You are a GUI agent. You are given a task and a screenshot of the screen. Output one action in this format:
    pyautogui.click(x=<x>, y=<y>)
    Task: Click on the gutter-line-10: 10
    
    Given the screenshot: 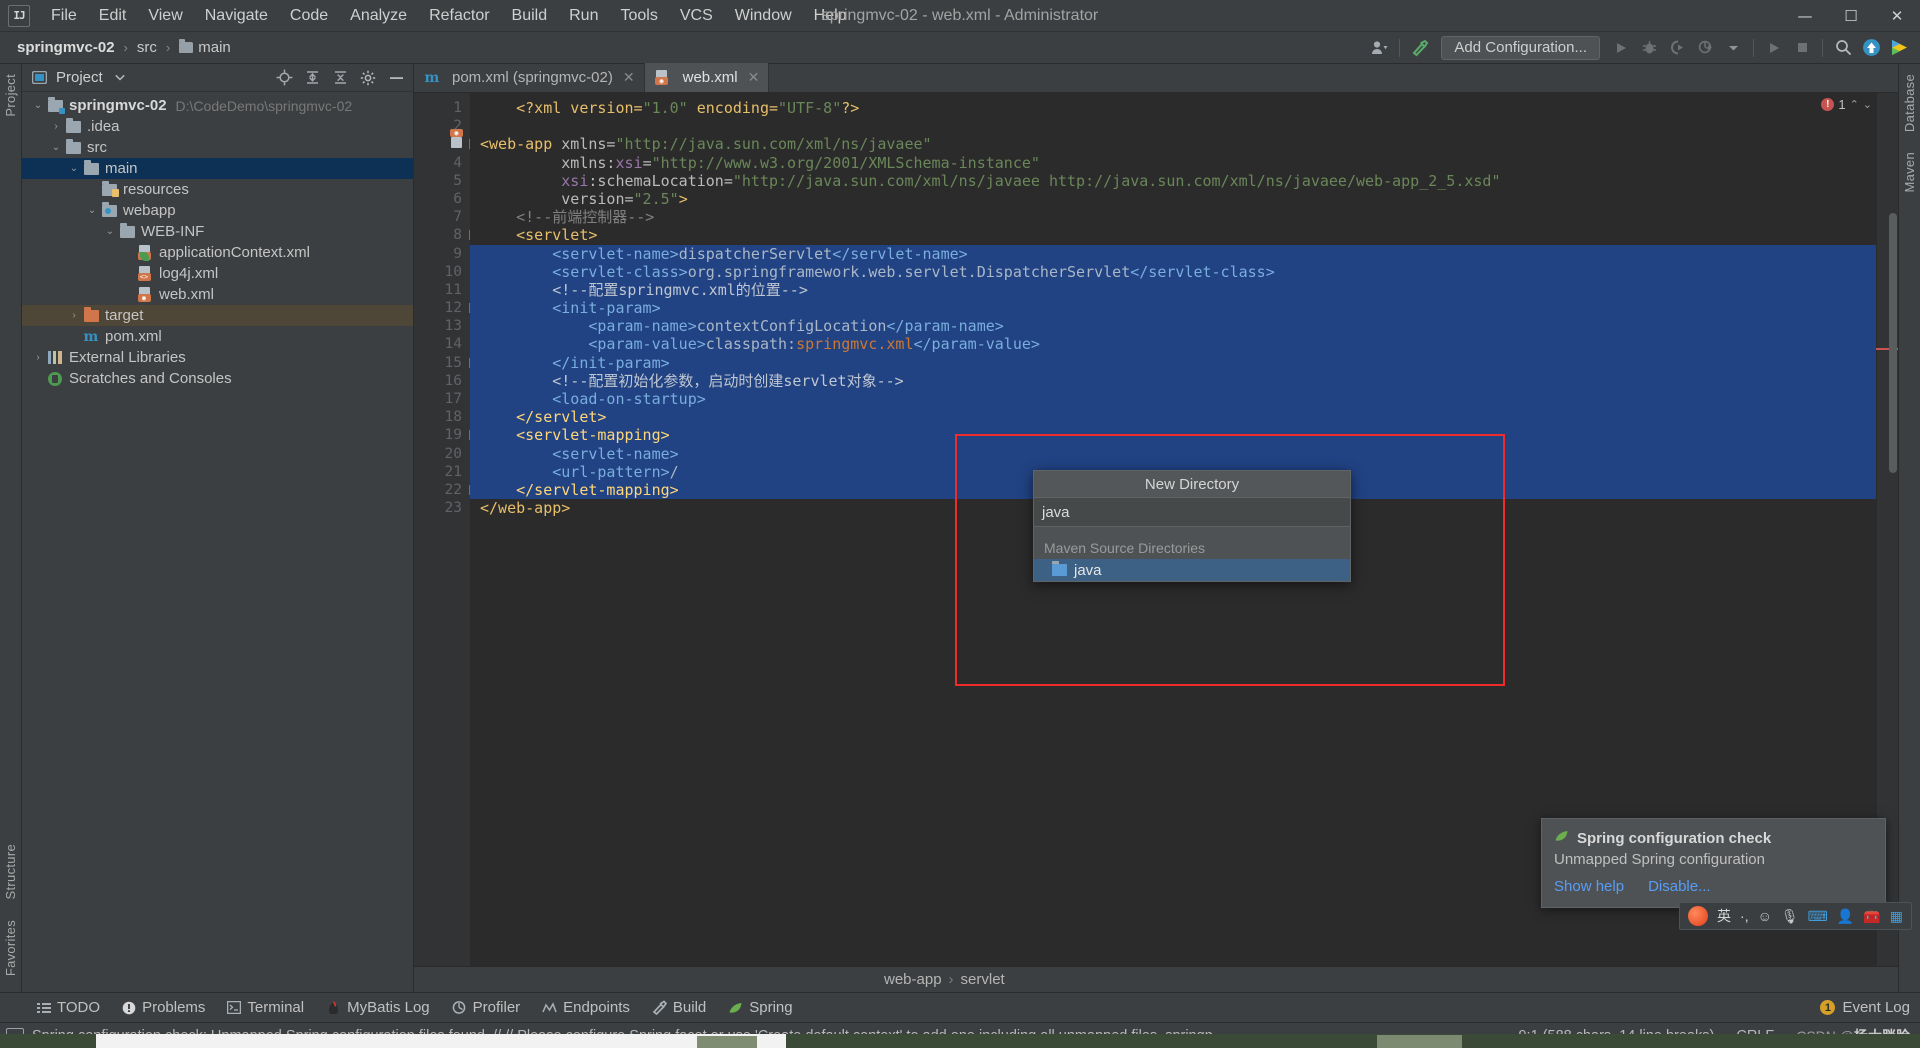 What is the action you would take?
    pyautogui.click(x=442, y=272)
    